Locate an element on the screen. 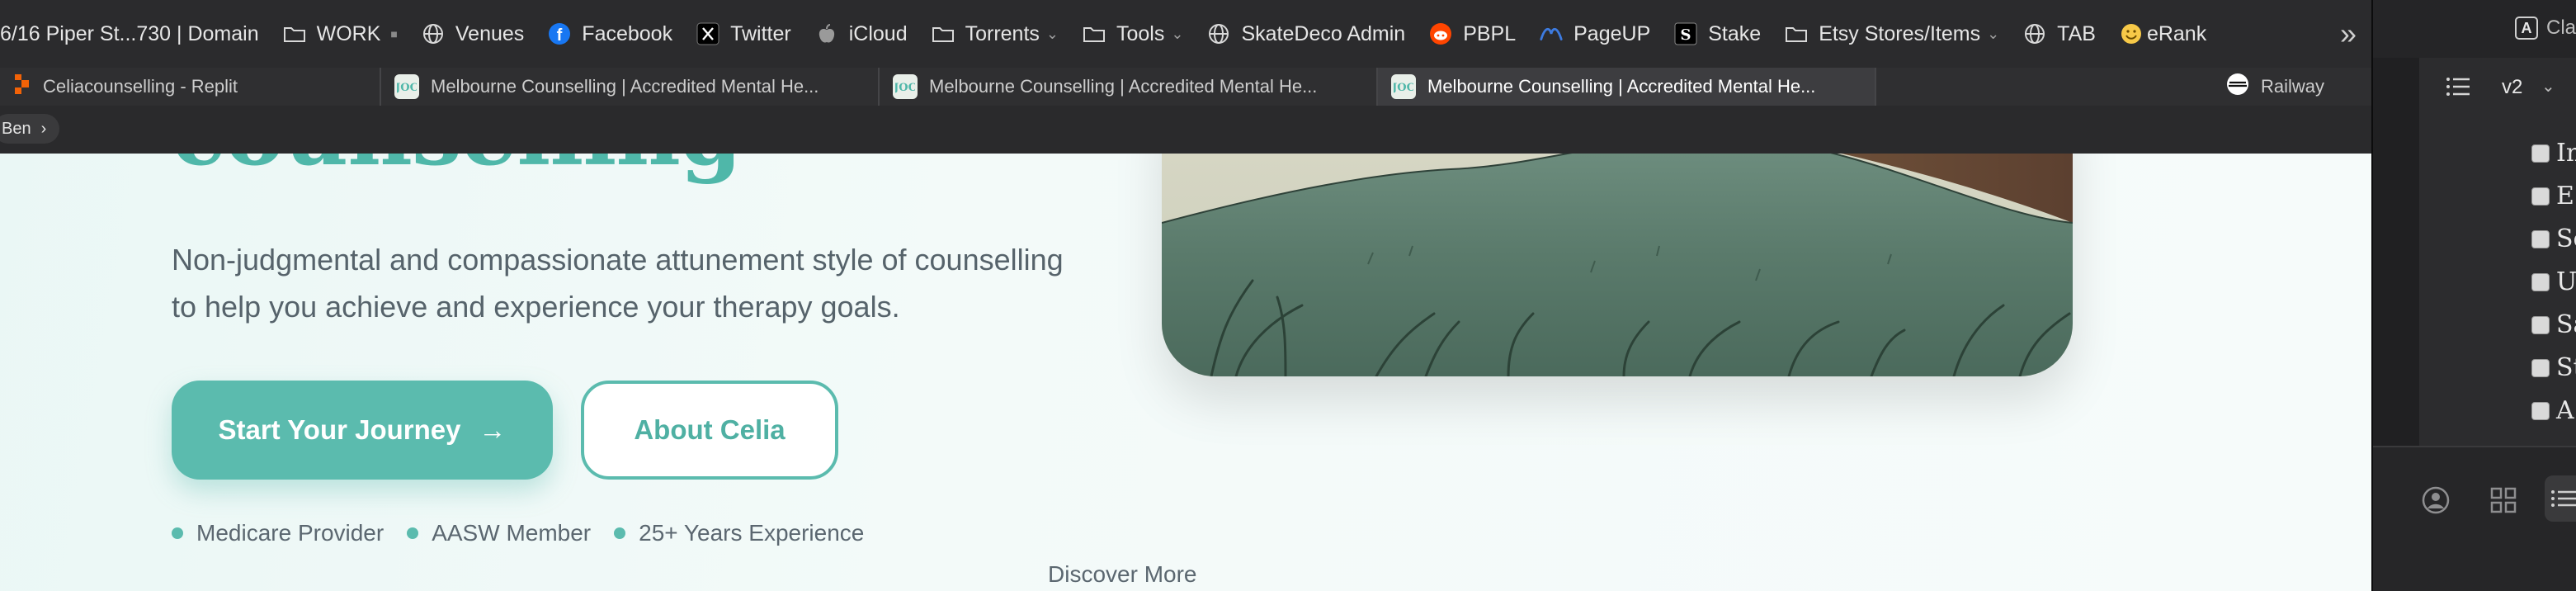  start-journey-button: Start Your Journey → is located at coordinates (362, 430).